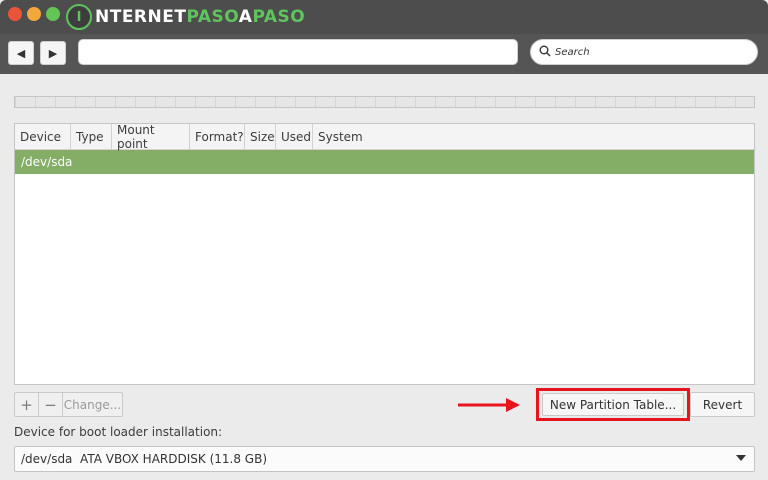 The height and width of the screenshot is (480, 768). Describe the element at coordinates (79, 17) in the screenshot. I see `logo-mark: I` at that location.